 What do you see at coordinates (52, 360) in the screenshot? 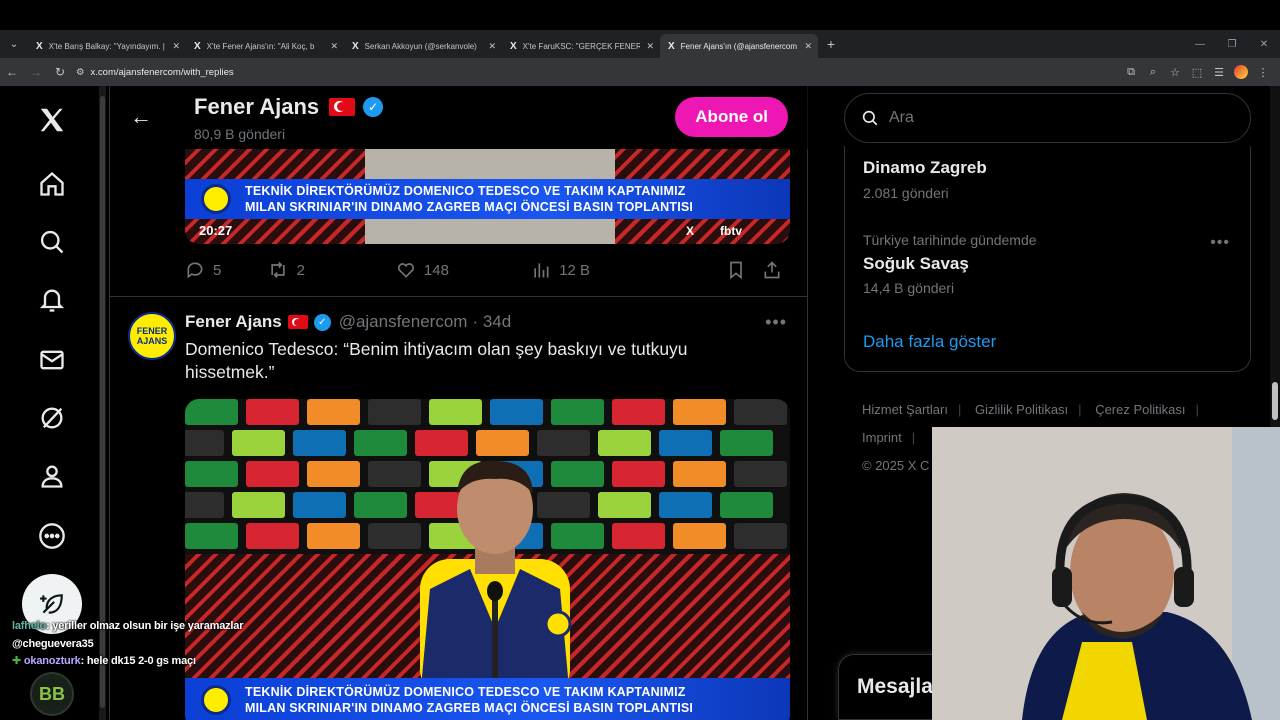
I see `messages-envelope-icon` at bounding box center [52, 360].